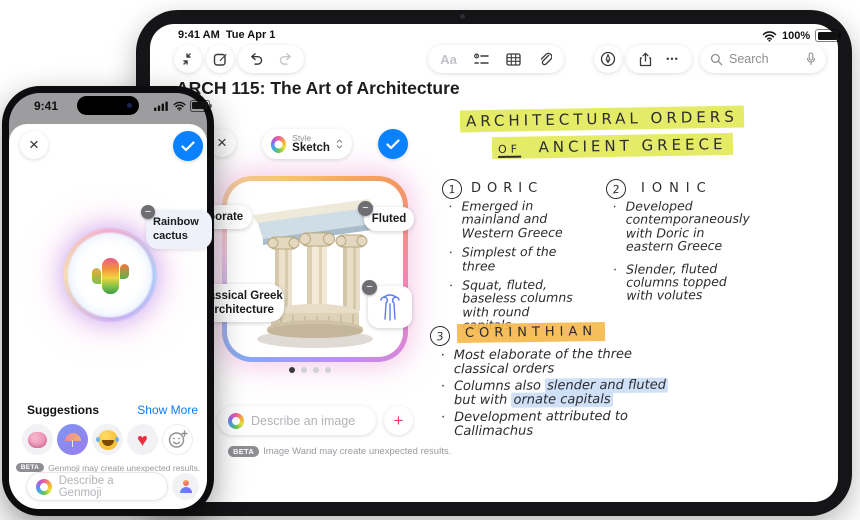 The width and height of the screenshot is (860, 520). I want to click on remove-thumbnail-button: −, so click(369, 287).